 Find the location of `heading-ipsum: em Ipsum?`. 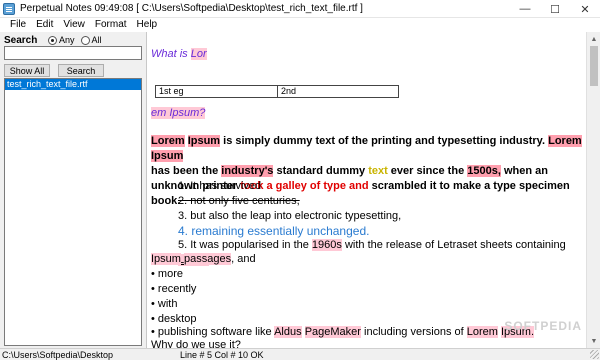

heading-ipsum: em Ipsum? is located at coordinates (178, 113).